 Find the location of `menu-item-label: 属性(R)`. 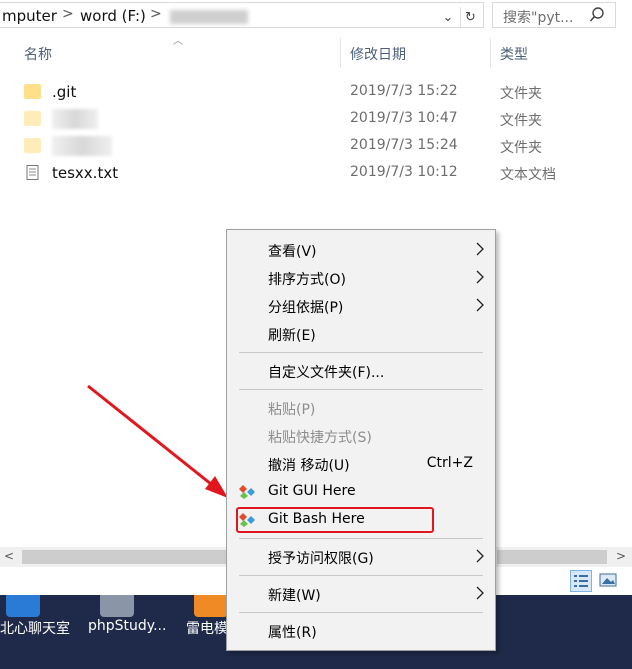

menu-item-label: 属性(R) is located at coordinates (292, 633).